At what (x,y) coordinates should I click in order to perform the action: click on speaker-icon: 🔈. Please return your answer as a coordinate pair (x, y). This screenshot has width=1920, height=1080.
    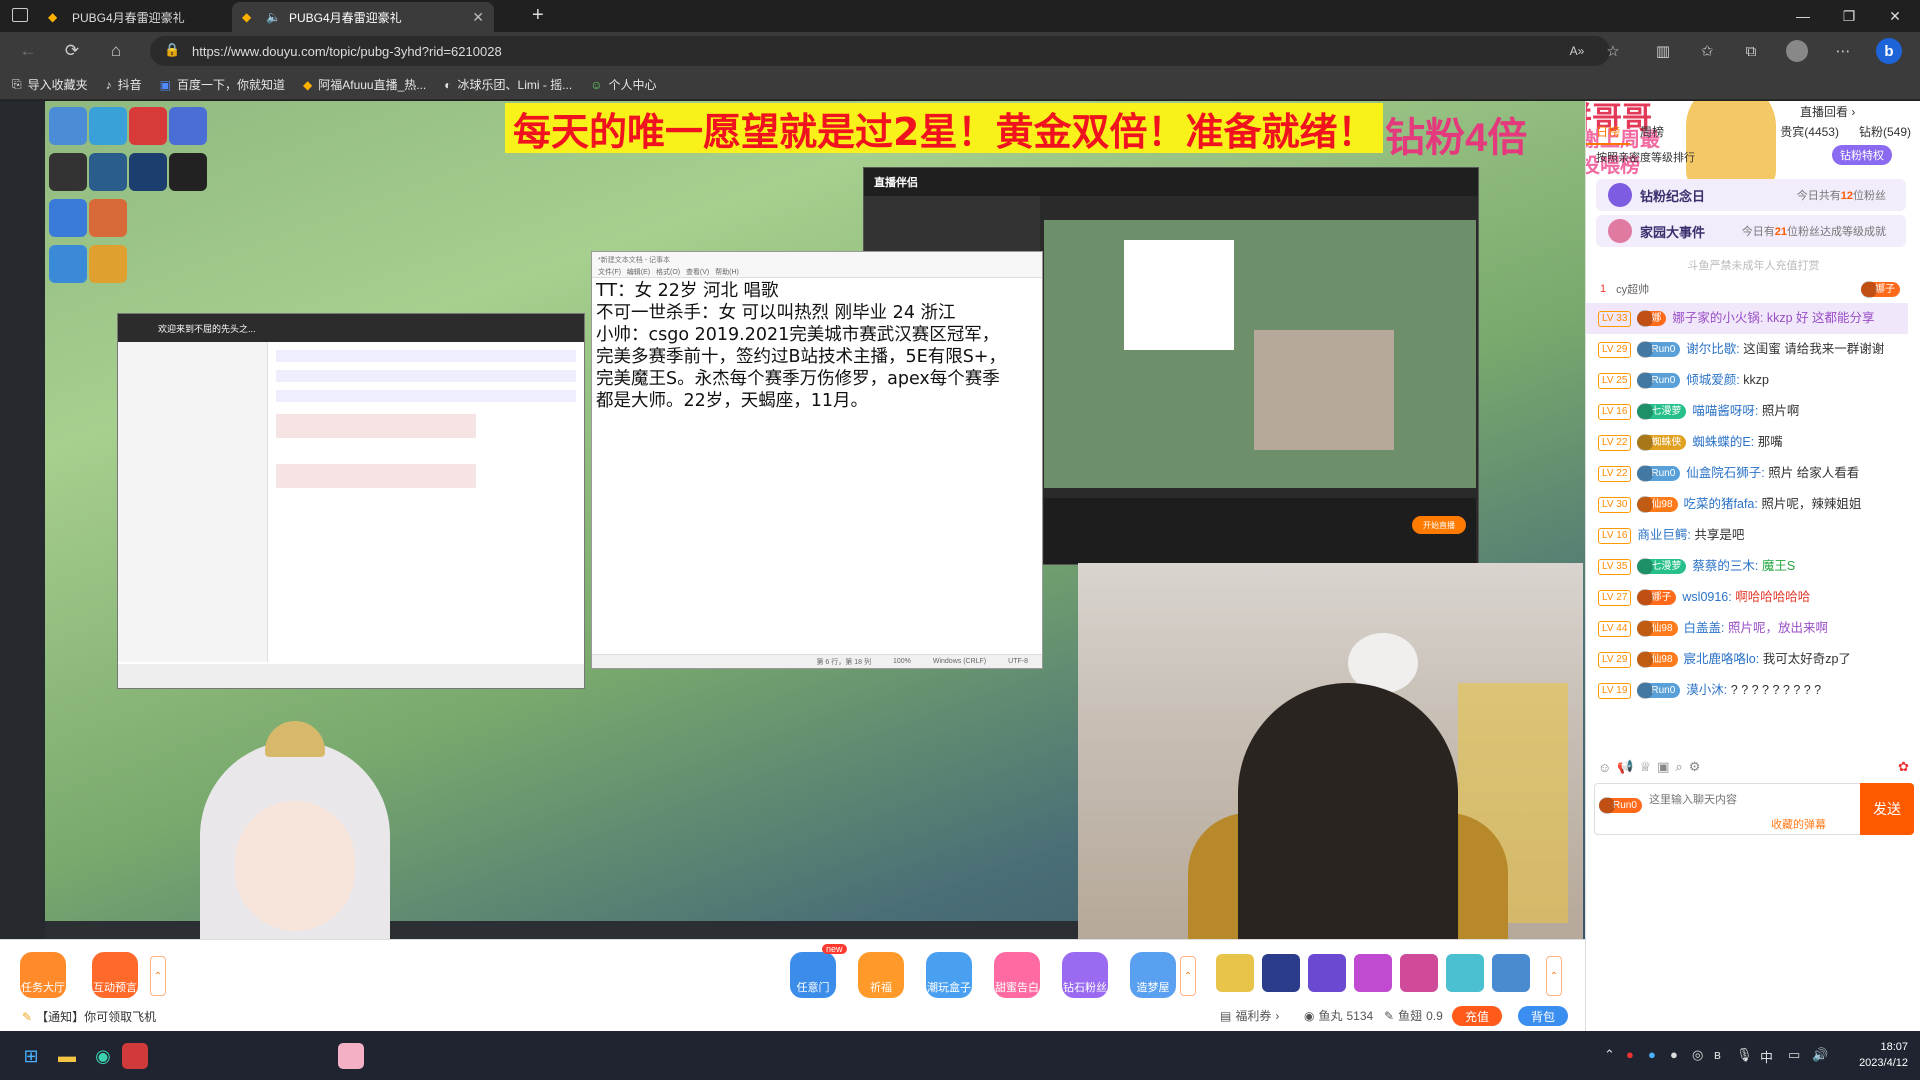
    Looking at the image, I should click on (273, 17).